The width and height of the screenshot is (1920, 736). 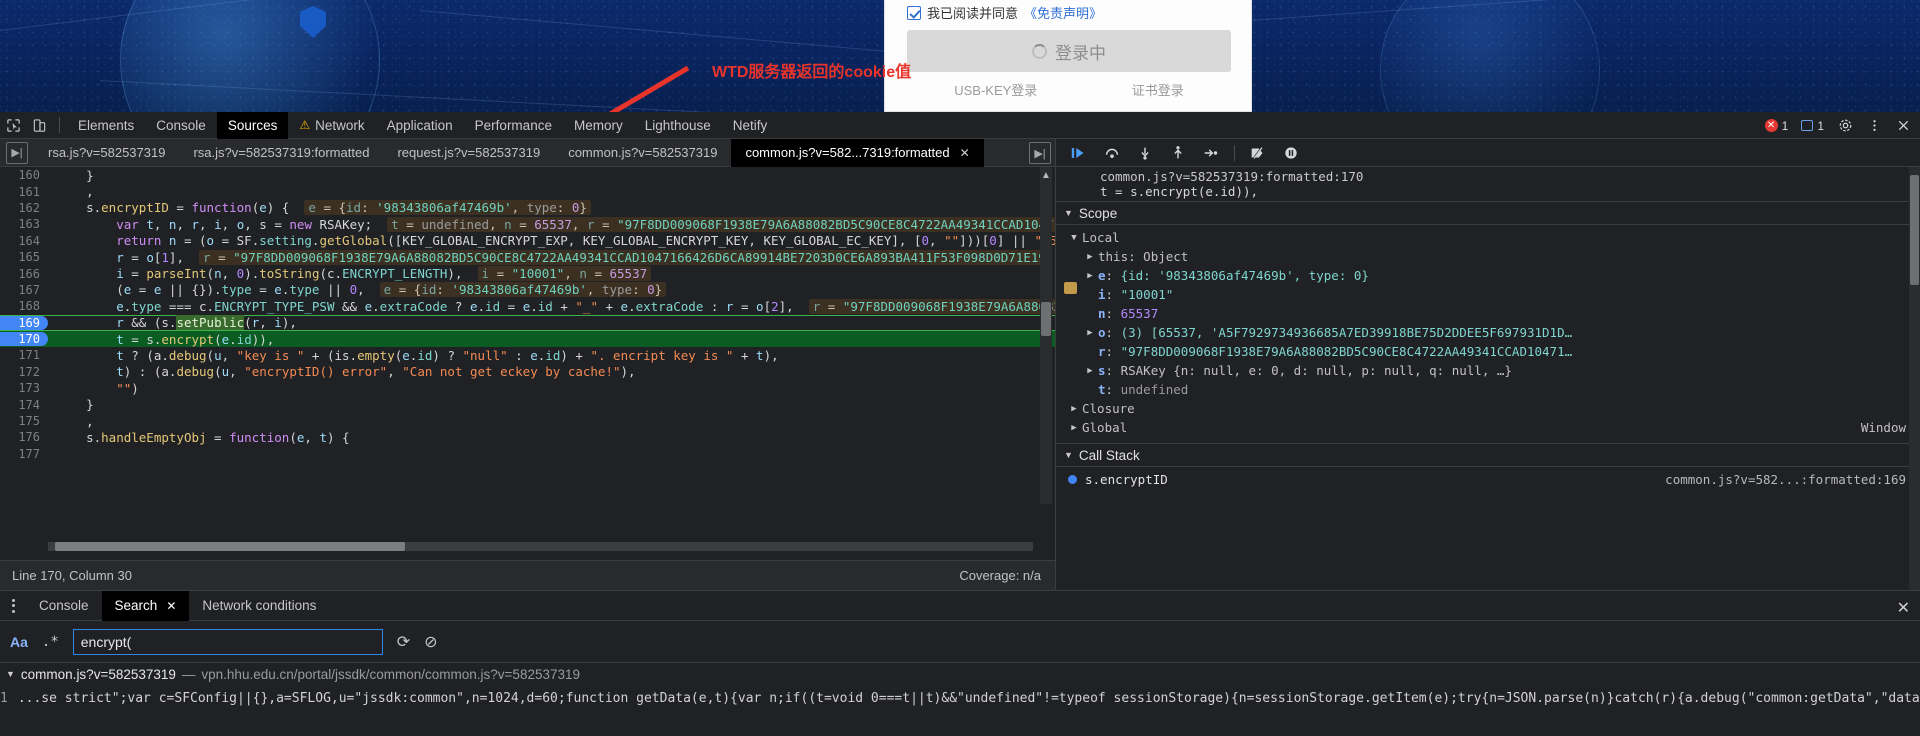 I want to click on gear-icon, so click(x=1845, y=126).